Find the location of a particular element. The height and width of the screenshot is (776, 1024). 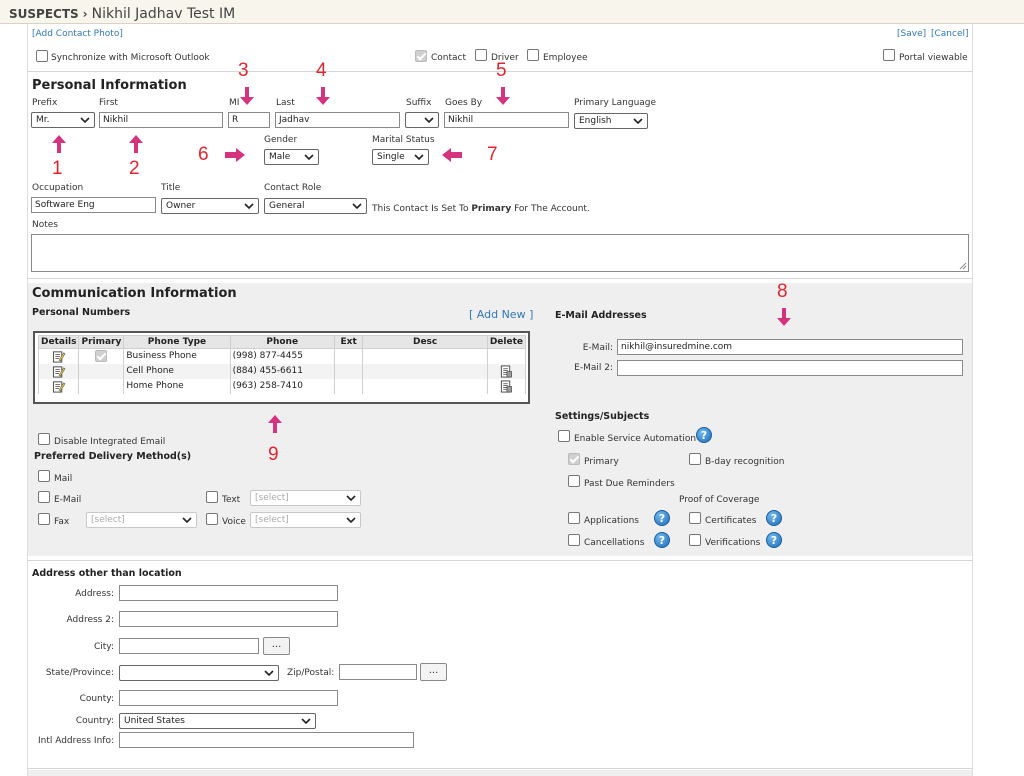

phone-type-cell: Cell Phone is located at coordinates (177, 371).